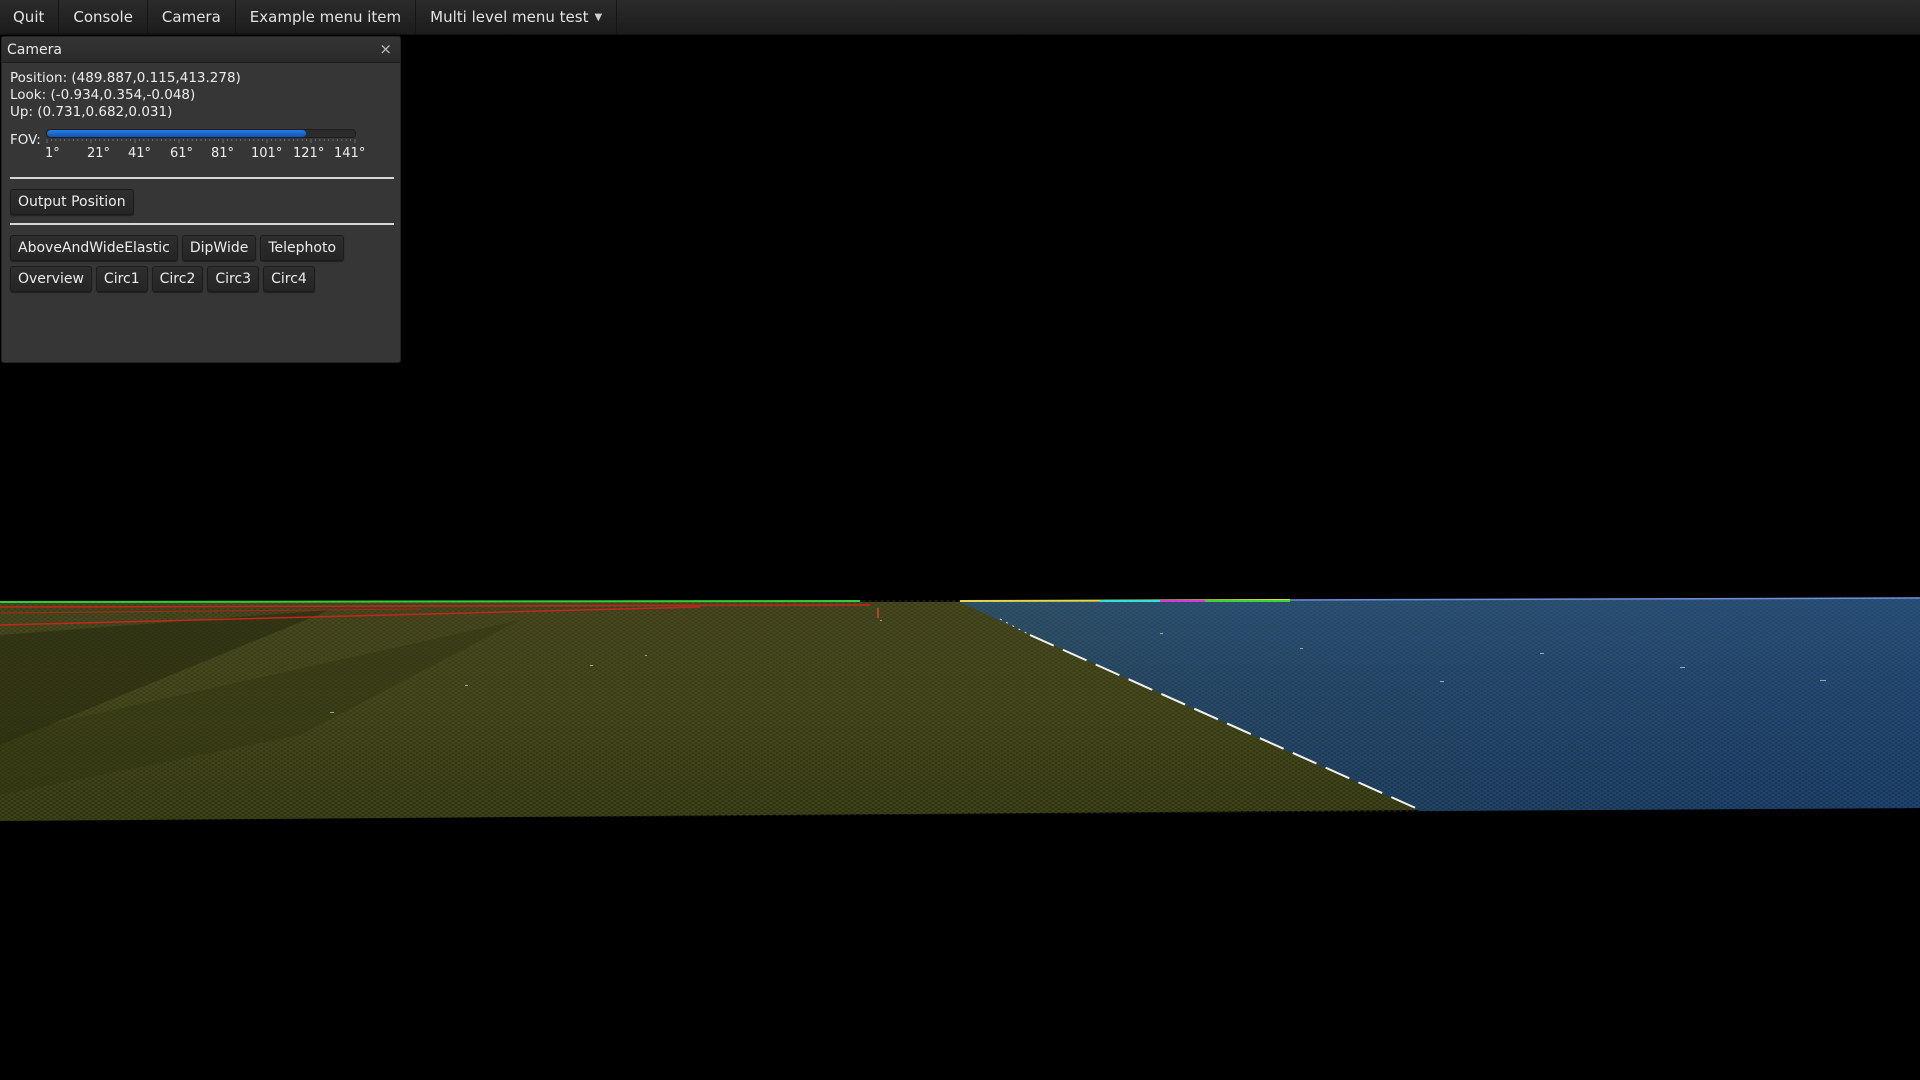 The height and width of the screenshot is (1080, 1920). What do you see at coordinates (103, 95) in the screenshot?
I see `camera-look-text: Look: (-0.934,0.354,-0.048)` at bounding box center [103, 95].